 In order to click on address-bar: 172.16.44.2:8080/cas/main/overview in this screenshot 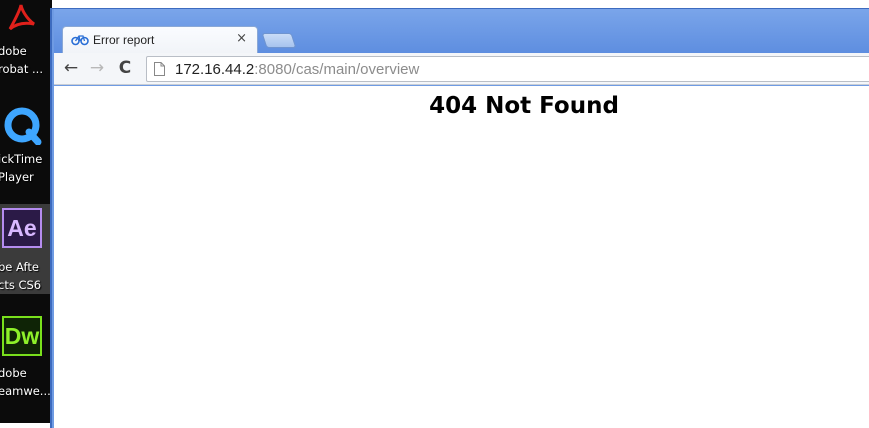, I will do `click(507, 69)`.